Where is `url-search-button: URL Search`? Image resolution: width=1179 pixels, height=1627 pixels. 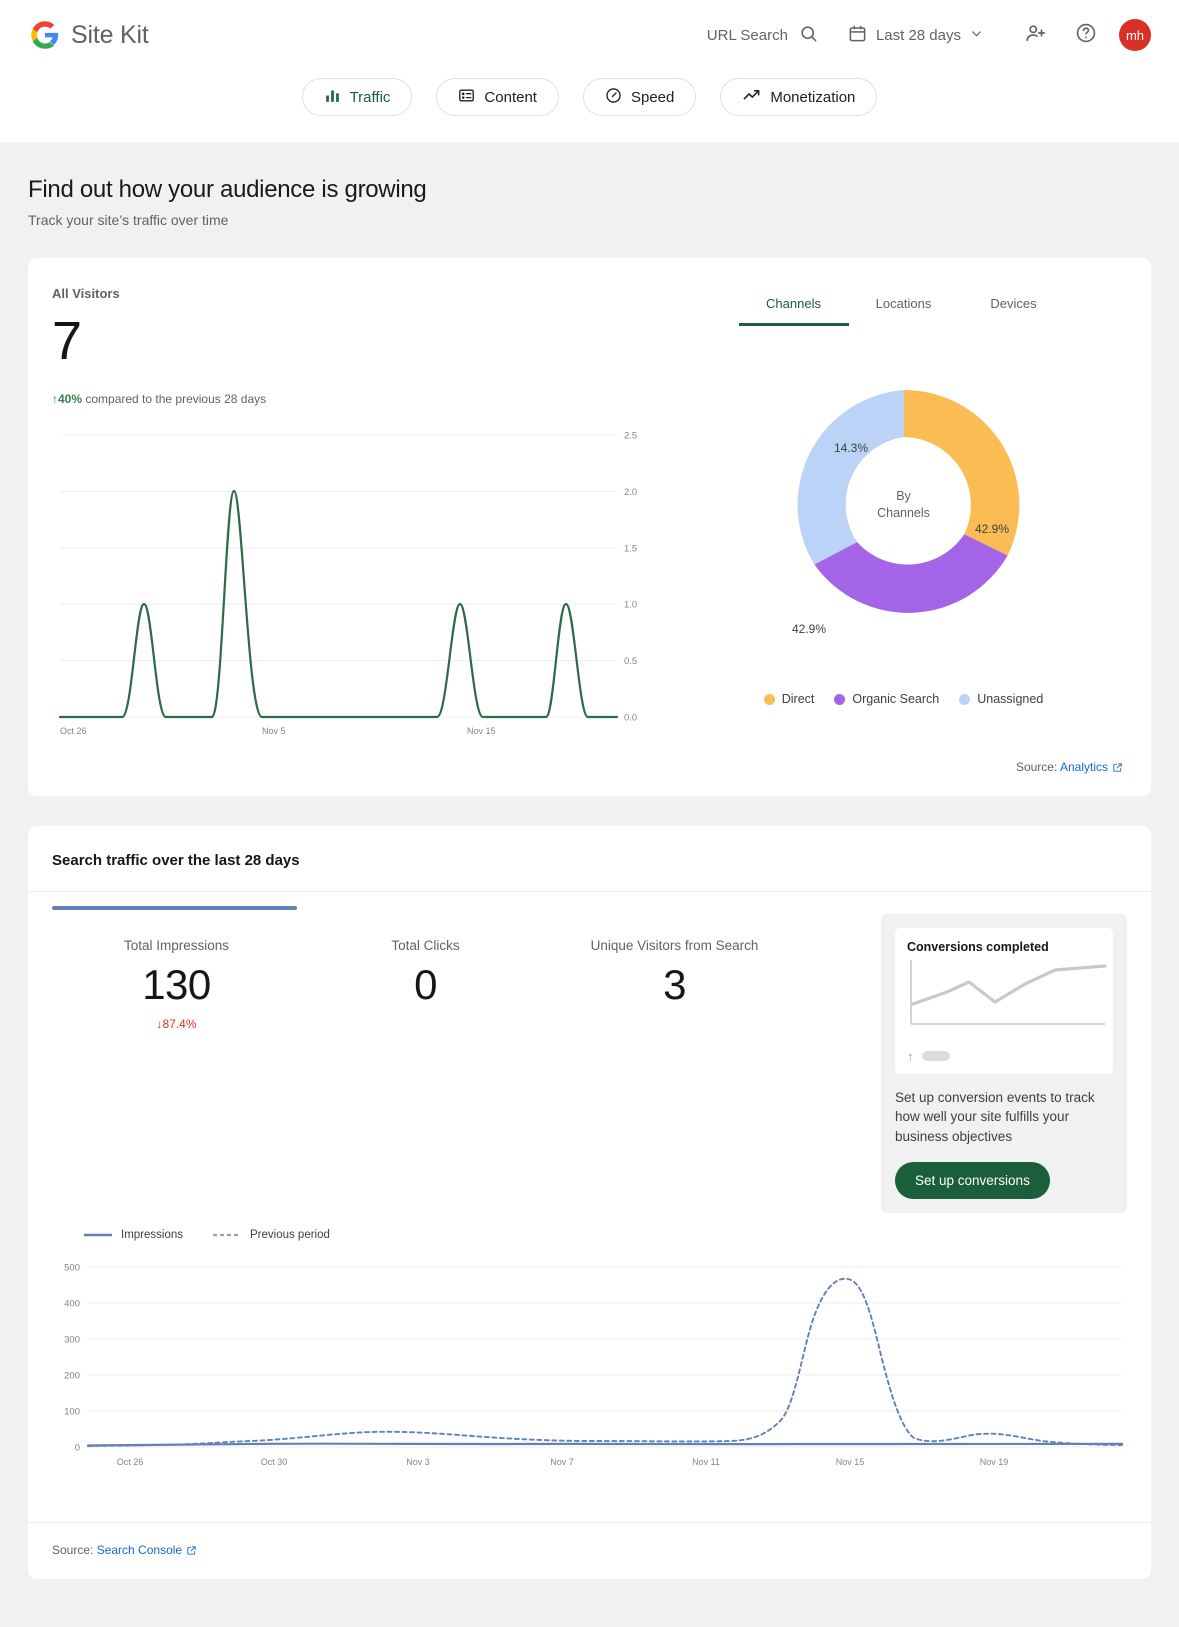 url-search-button: URL Search is located at coordinates (762, 35).